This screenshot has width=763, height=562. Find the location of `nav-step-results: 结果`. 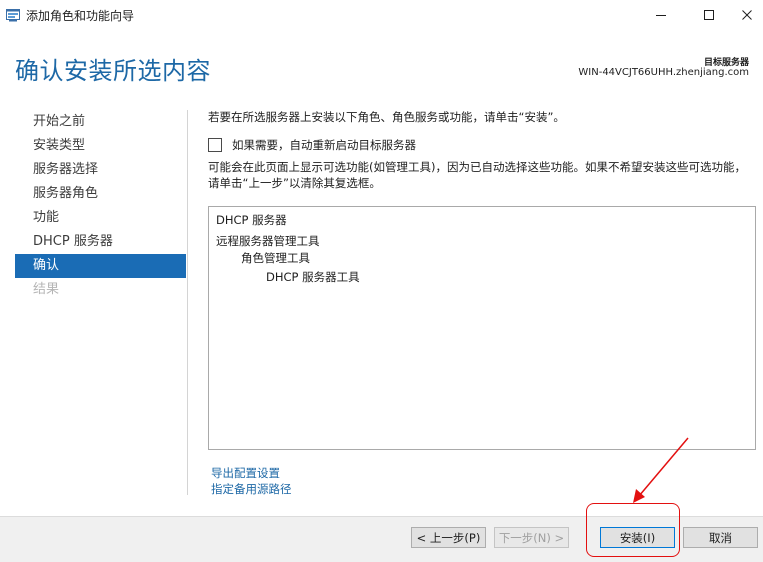

nav-step-results: 结果 is located at coordinates (46, 289).